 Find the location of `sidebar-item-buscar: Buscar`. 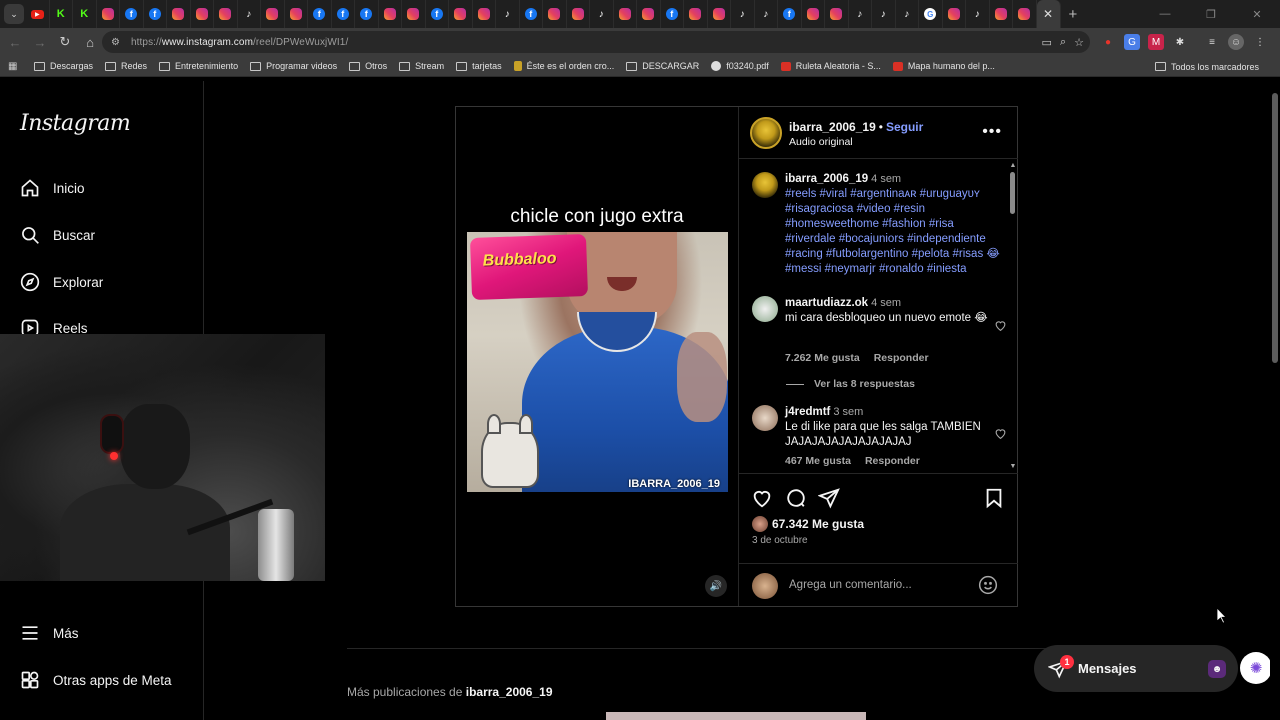

sidebar-item-buscar: Buscar is located at coordinates (57, 235).